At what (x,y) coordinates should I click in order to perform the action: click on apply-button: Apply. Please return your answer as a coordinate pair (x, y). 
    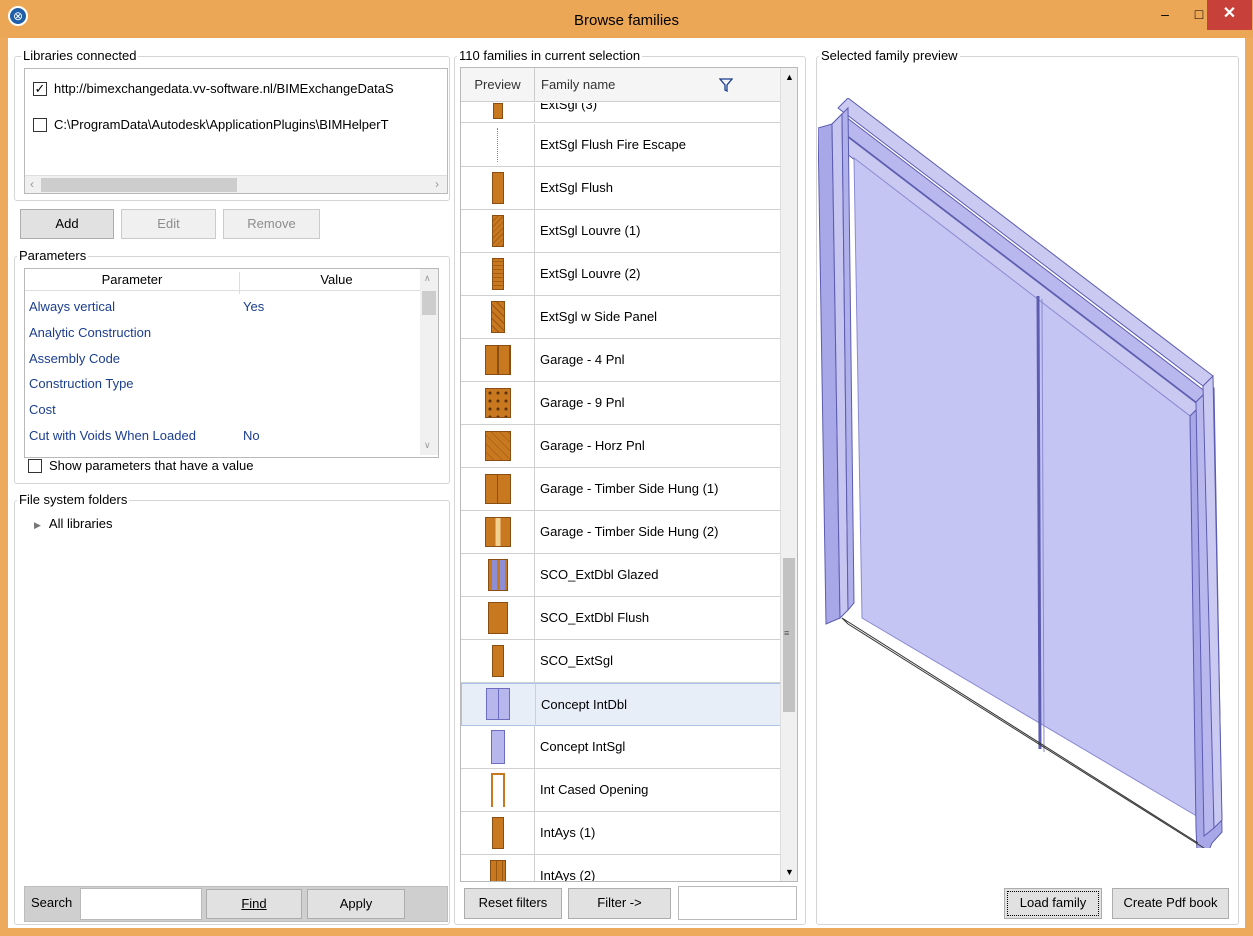
    Looking at the image, I should click on (356, 904).